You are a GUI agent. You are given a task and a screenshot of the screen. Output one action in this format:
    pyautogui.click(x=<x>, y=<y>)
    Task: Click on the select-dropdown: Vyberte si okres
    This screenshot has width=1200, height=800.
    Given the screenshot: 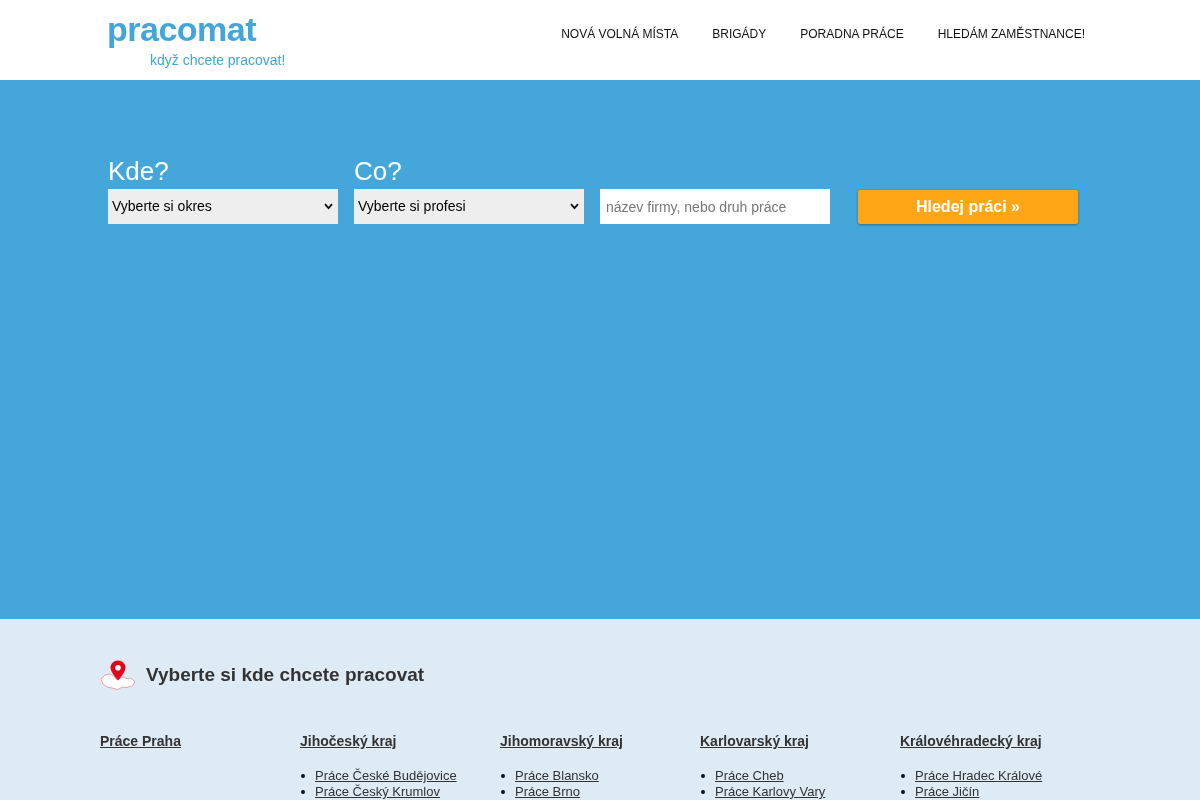 What is the action you would take?
    pyautogui.click(x=223, y=206)
    